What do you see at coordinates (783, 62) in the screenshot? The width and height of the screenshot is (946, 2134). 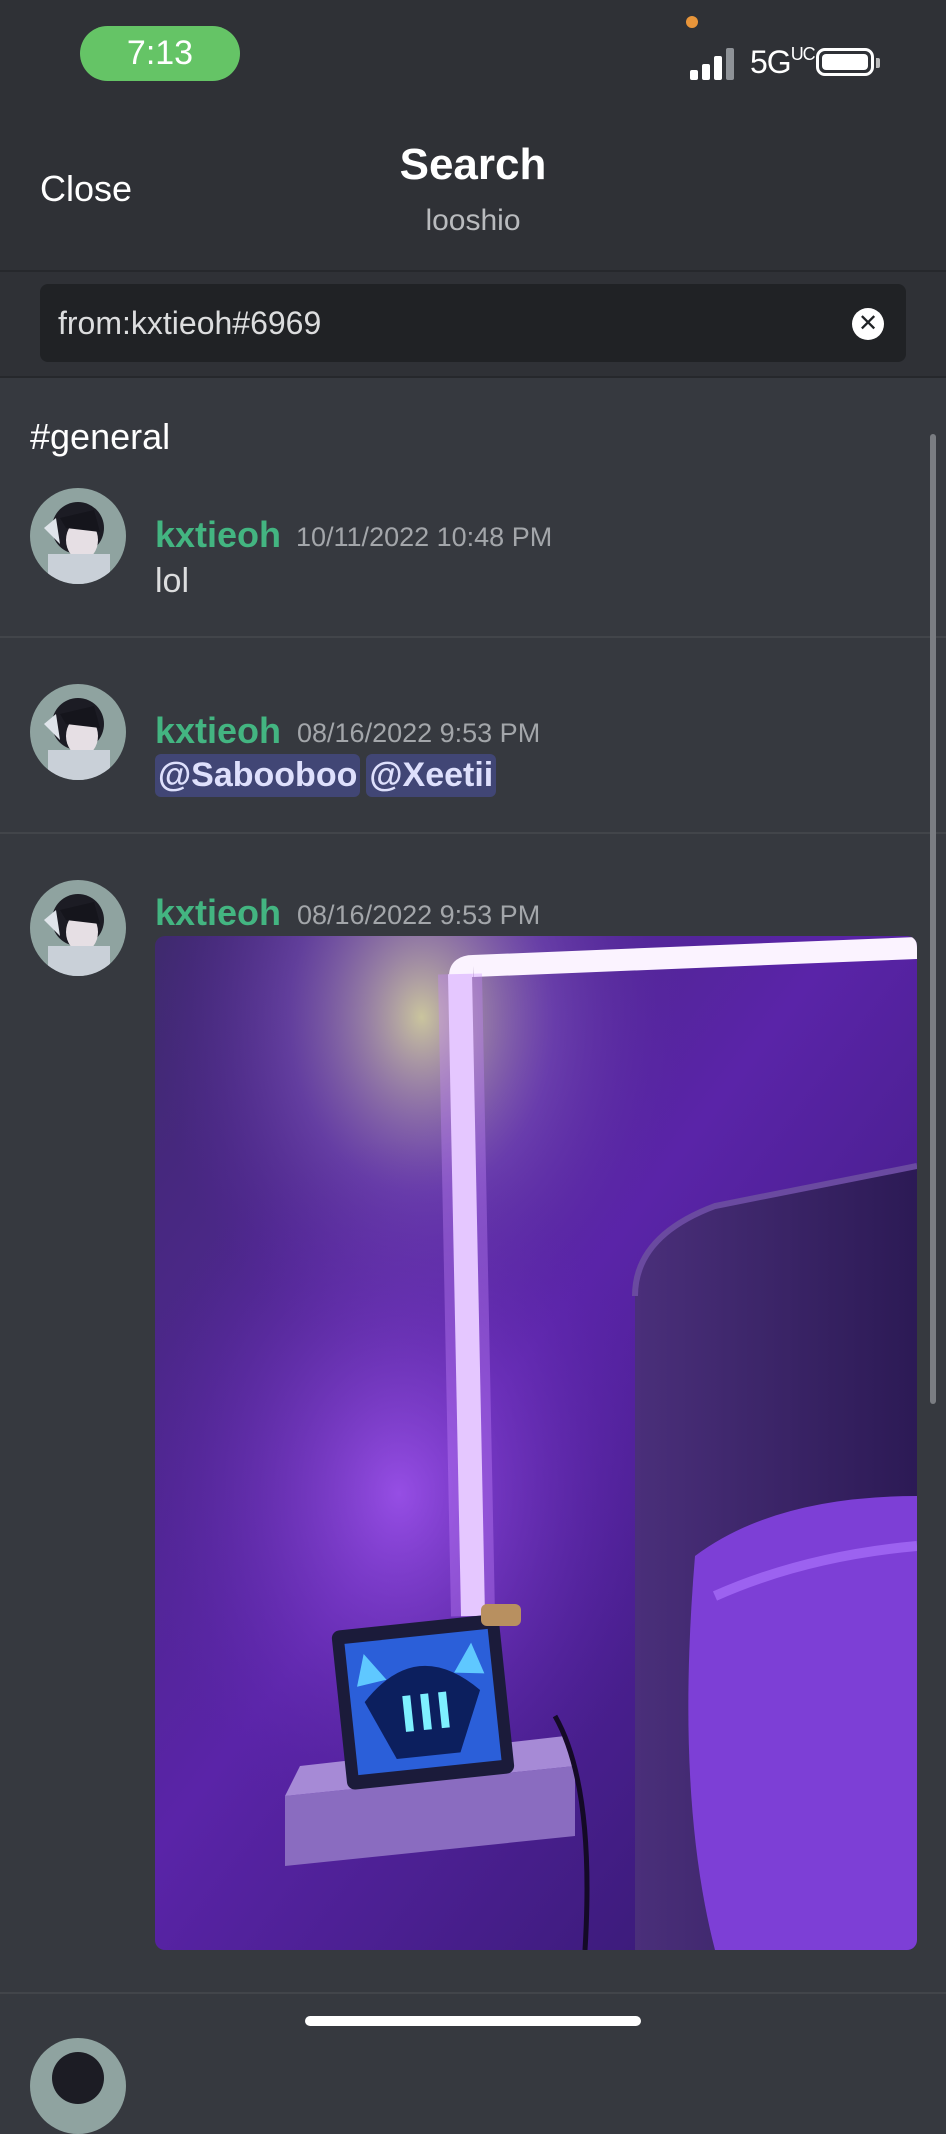 I see `network-type-label: 5GUC` at bounding box center [783, 62].